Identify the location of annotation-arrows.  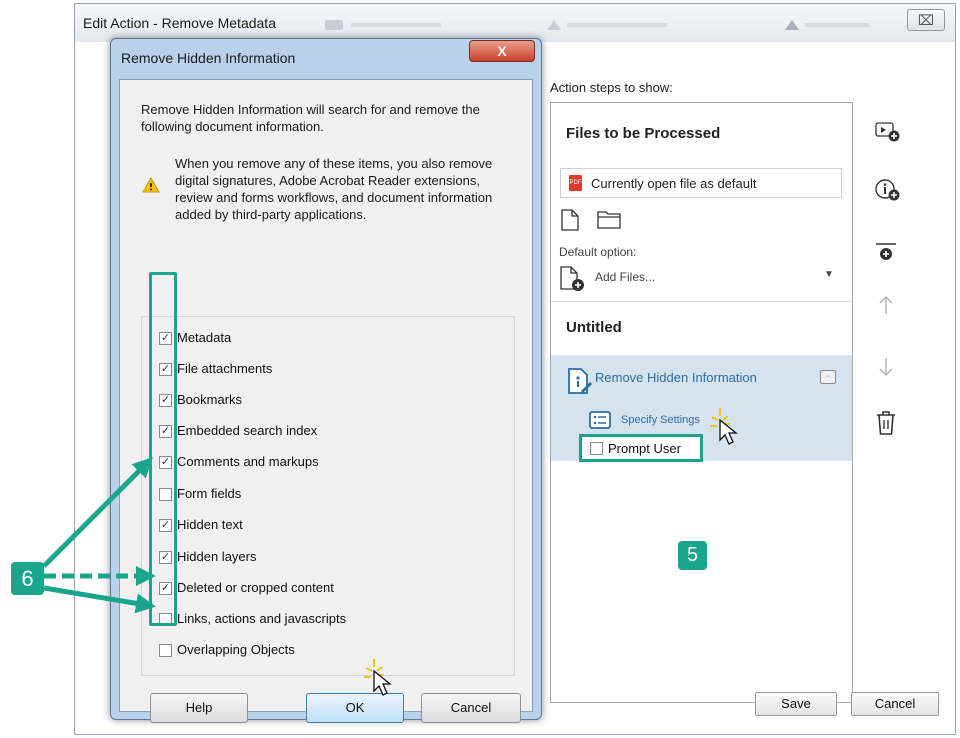
(99, 535).